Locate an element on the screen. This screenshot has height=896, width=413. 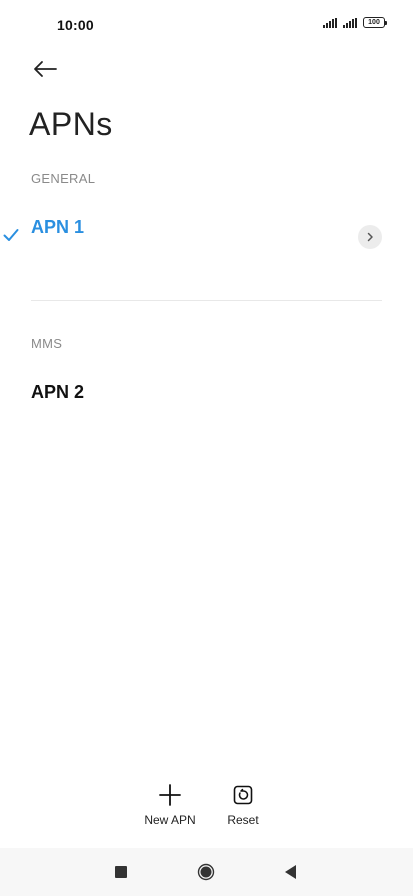
plus-icon is located at coordinates (170, 795).